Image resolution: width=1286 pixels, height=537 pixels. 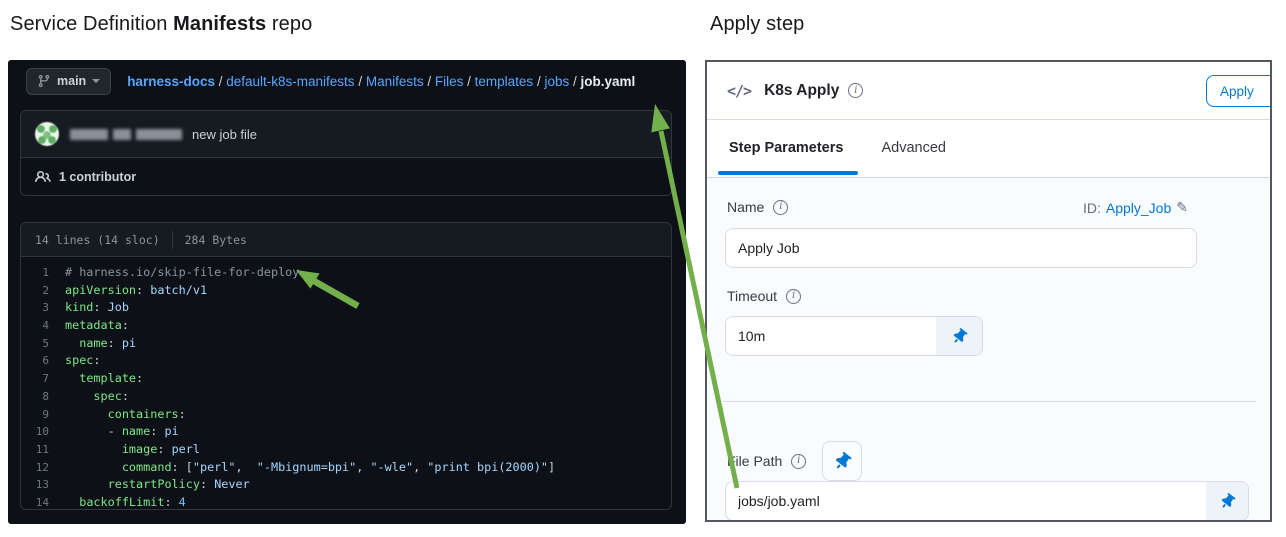 I want to click on file-path-input-group, so click(x=987, y=500).